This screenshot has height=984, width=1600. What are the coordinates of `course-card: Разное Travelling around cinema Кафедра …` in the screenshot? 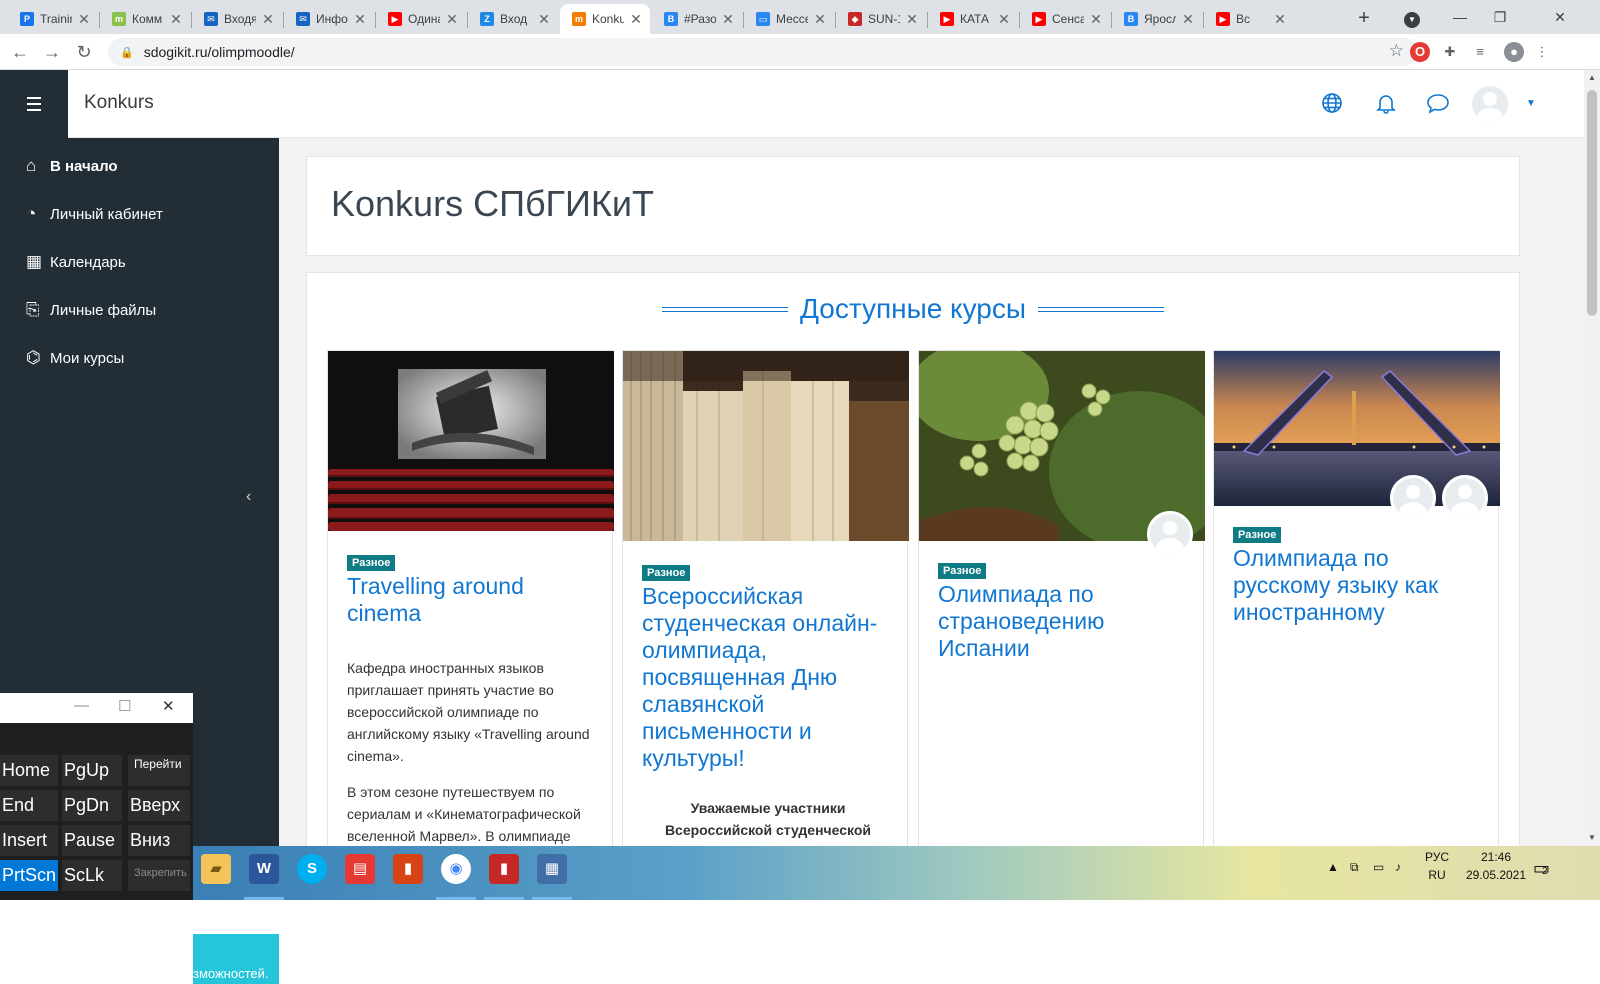 It's located at (470, 598).